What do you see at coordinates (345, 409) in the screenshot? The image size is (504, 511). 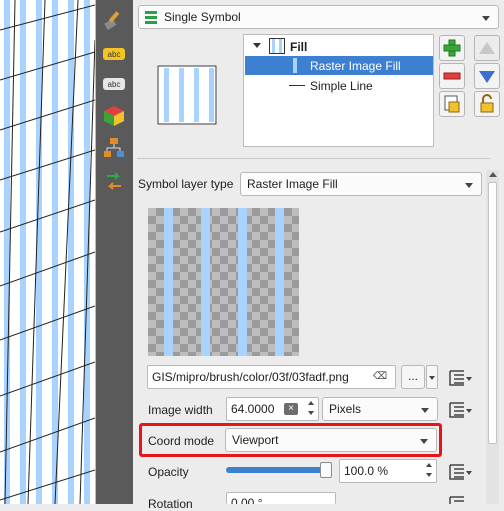 I see `image-width-unit-value: Pixels` at bounding box center [345, 409].